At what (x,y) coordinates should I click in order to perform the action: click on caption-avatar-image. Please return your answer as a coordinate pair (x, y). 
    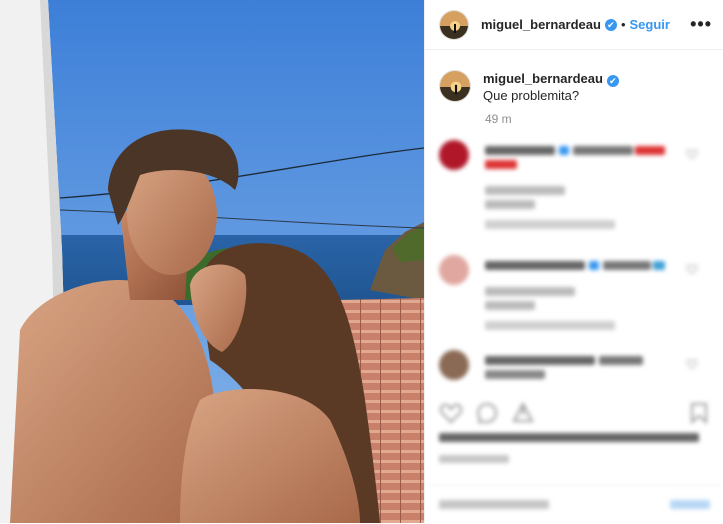
    Looking at the image, I should click on (455, 86).